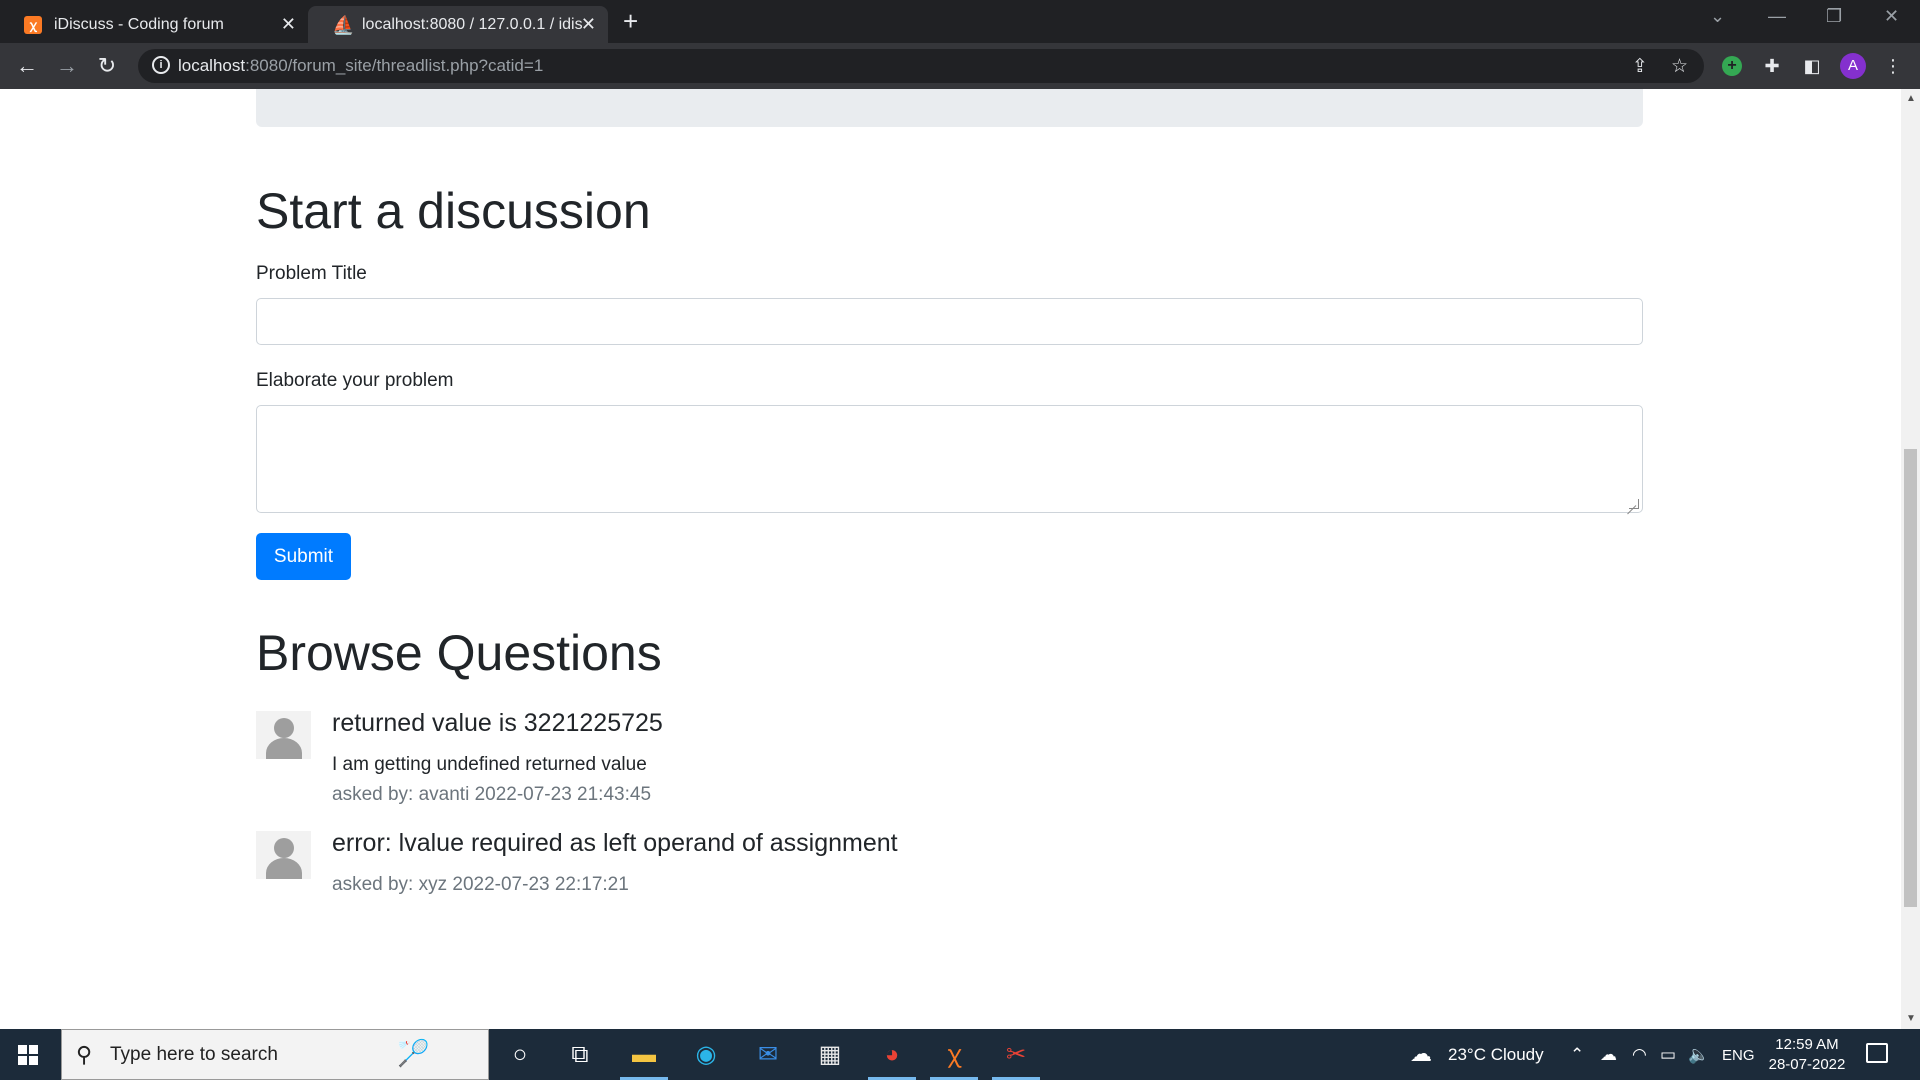 This screenshot has width=1920, height=1080. I want to click on start-discussion-heading: Start a discussion, so click(453, 211).